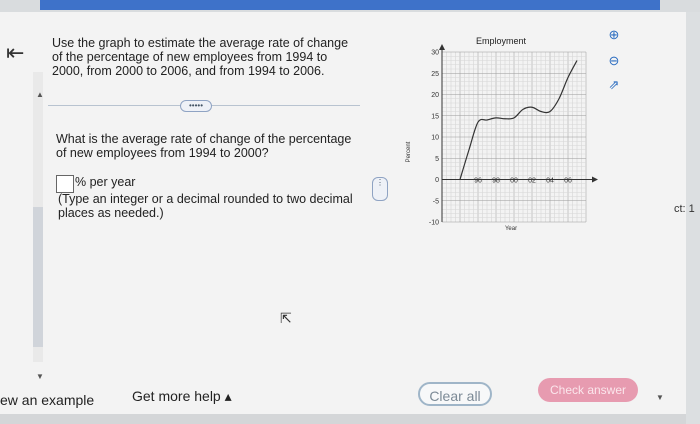 This screenshot has height=424, width=700. What do you see at coordinates (614, 85) in the screenshot?
I see `pop-out-icon: ⇗` at bounding box center [614, 85].